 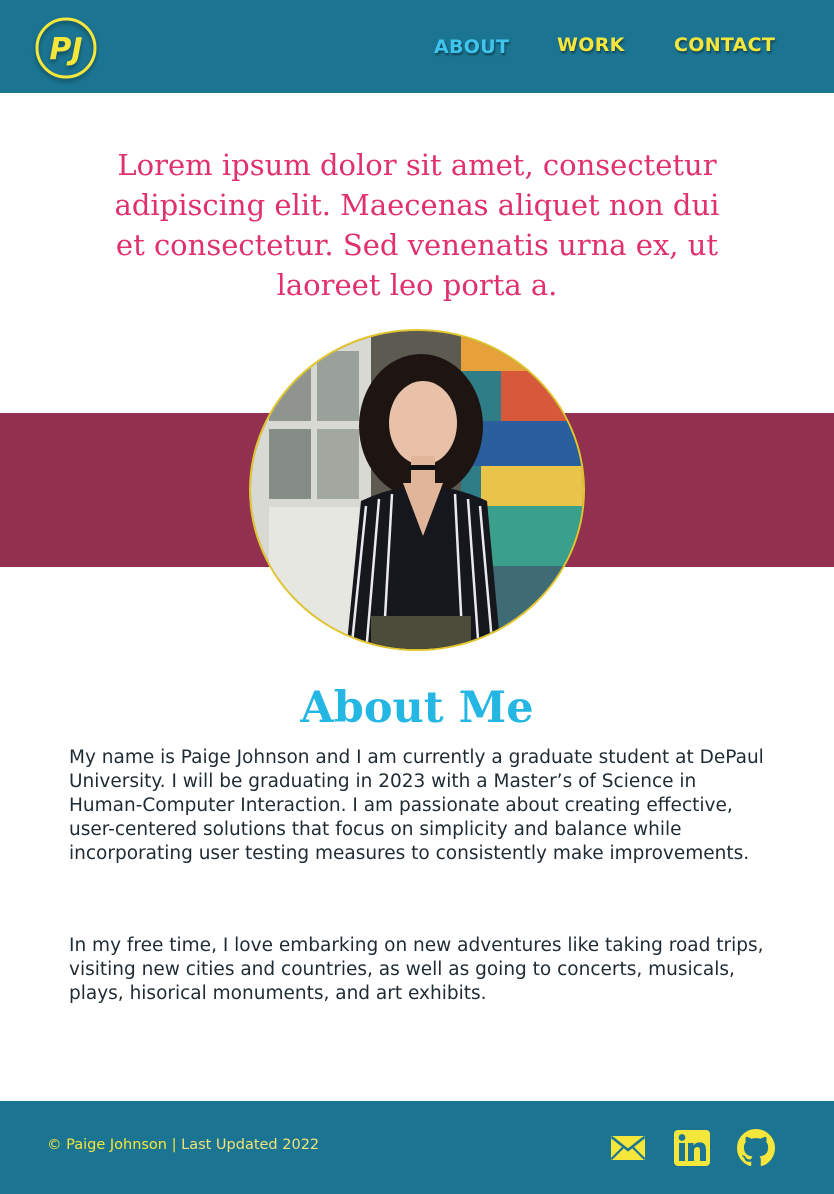 What do you see at coordinates (417, 46) in the screenshot?
I see `site-header: PJ ABOUT WORK CONTACT` at bounding box center [417, 46].